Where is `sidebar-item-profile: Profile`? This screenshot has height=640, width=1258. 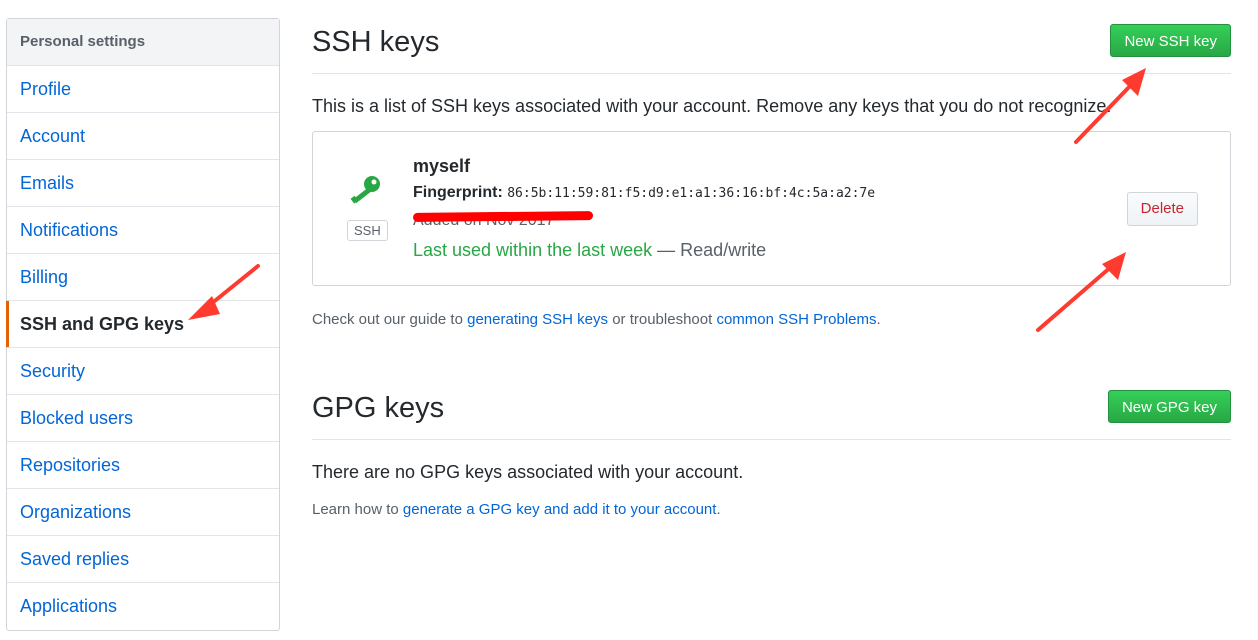
sidebar-item-profile: Profile is located at coordinates (143, 89).